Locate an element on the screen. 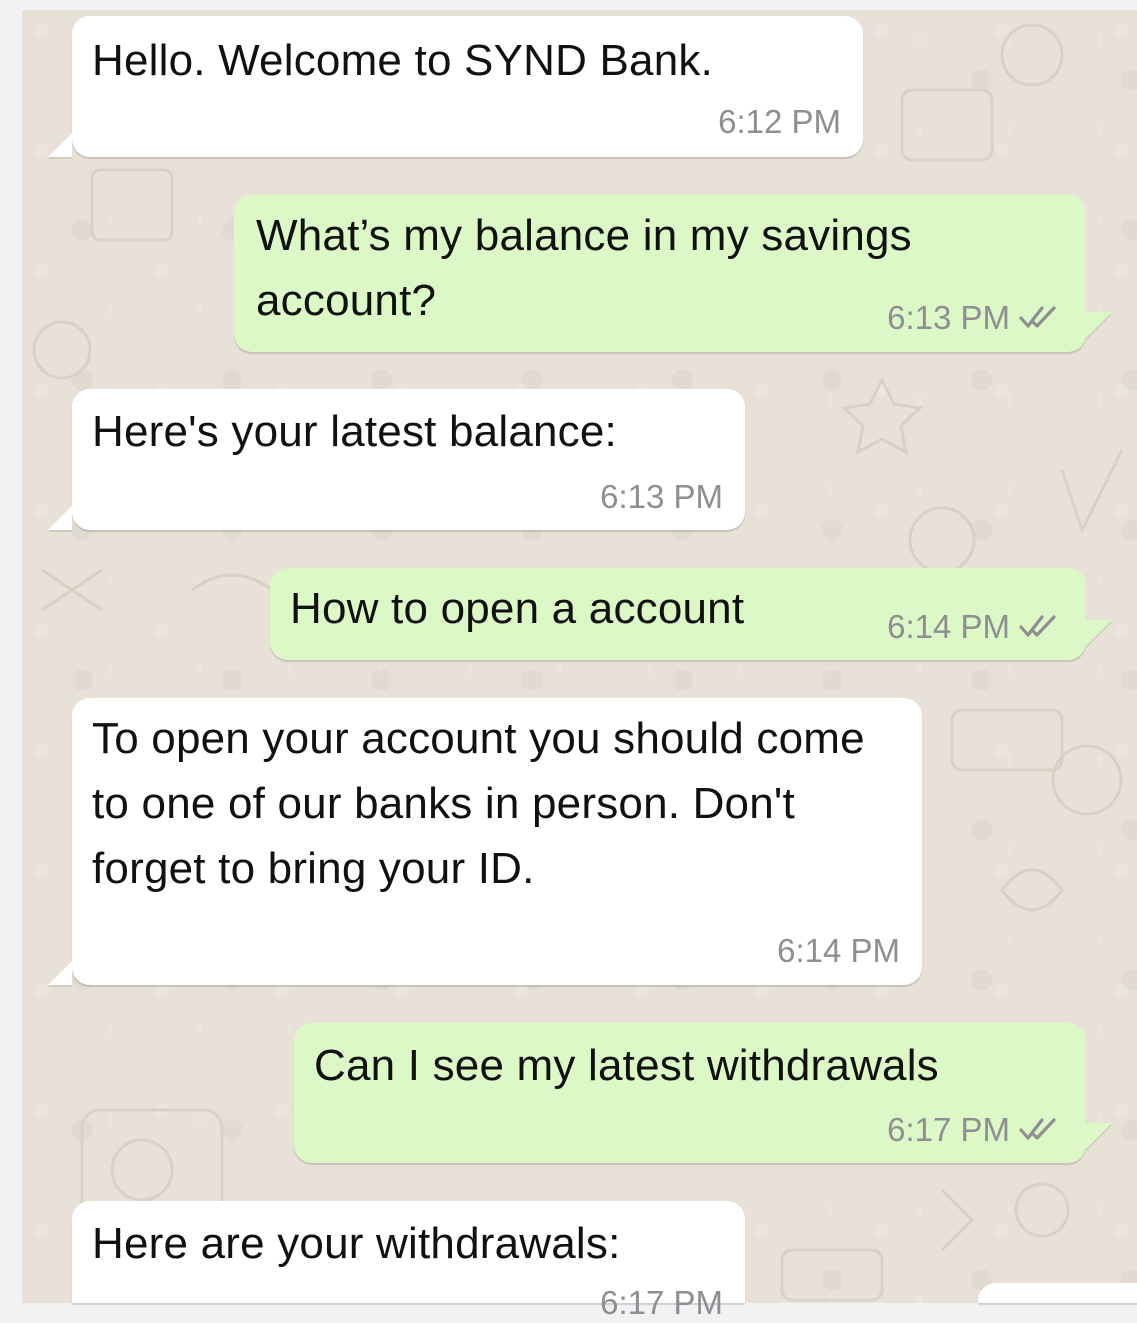 The image size is (1137, 1323). message-bubble-partial is located at coordinates (1057, 1293).